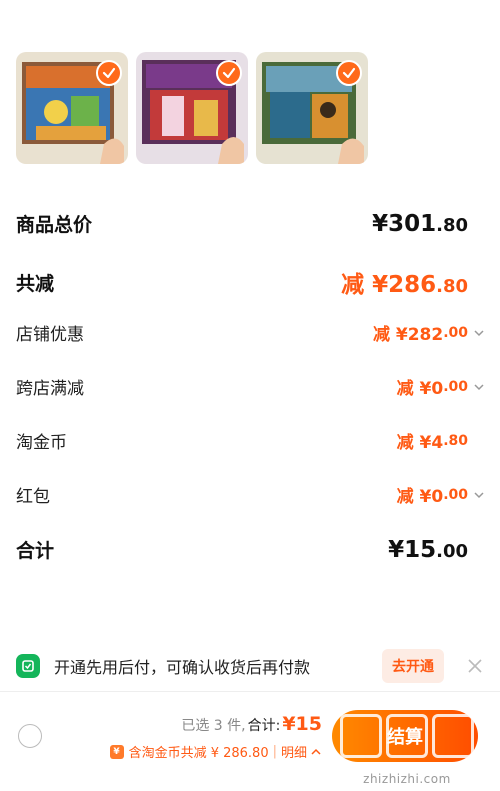 The image size is (500, 791). I want to click on checkout-button: 结算, so click(405, 736).